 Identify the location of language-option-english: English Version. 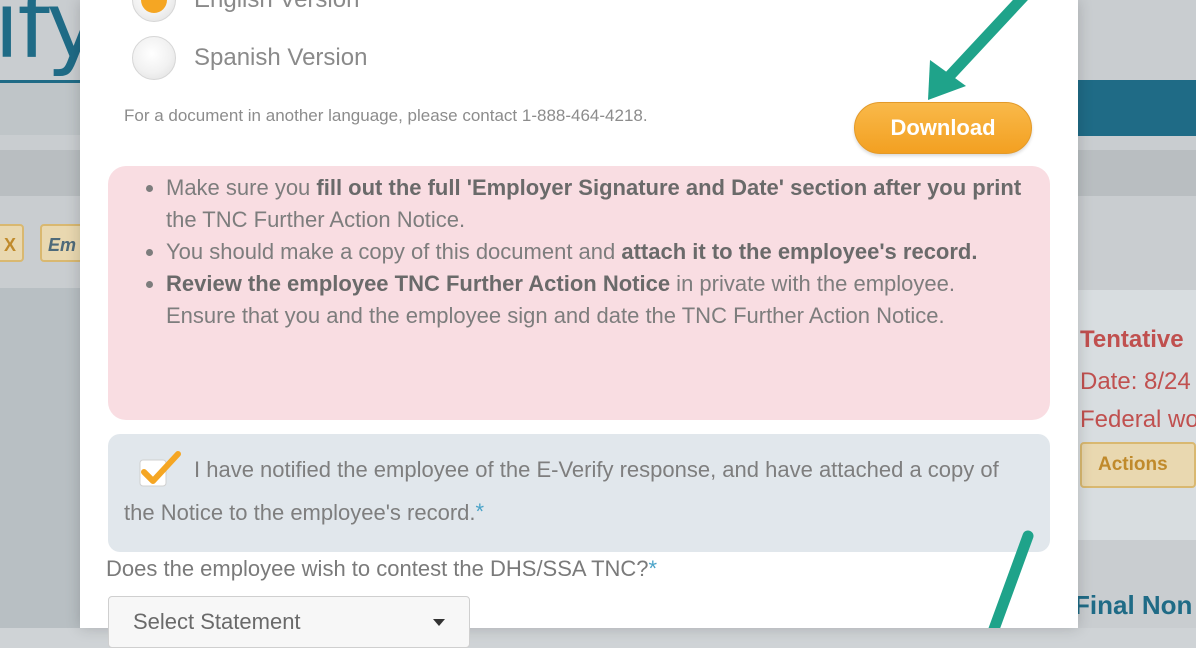
(245, 11).